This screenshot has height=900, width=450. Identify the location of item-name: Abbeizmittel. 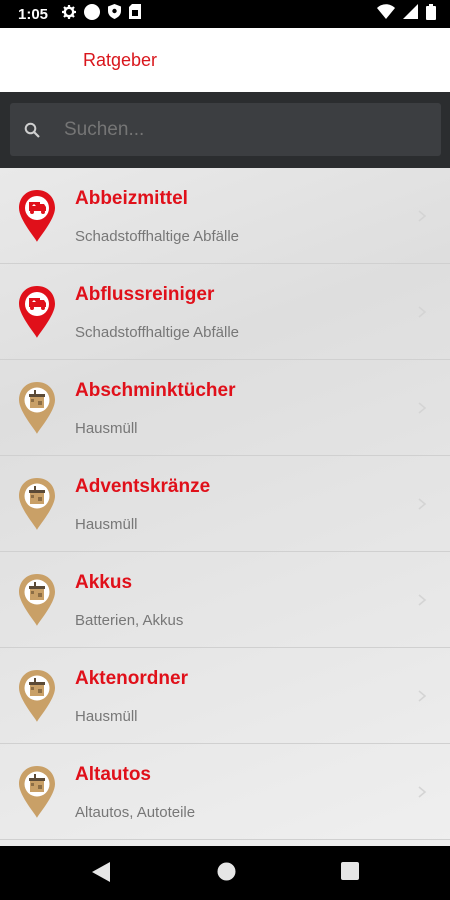
(131, 198).